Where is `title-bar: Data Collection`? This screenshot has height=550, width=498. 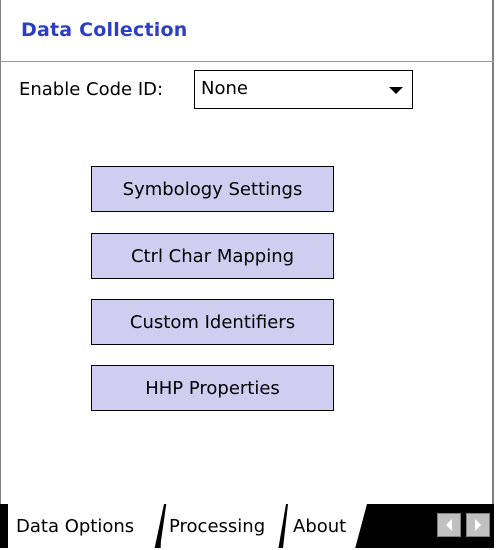 title-bar: Data Collection is located at coordinates (247, 31).